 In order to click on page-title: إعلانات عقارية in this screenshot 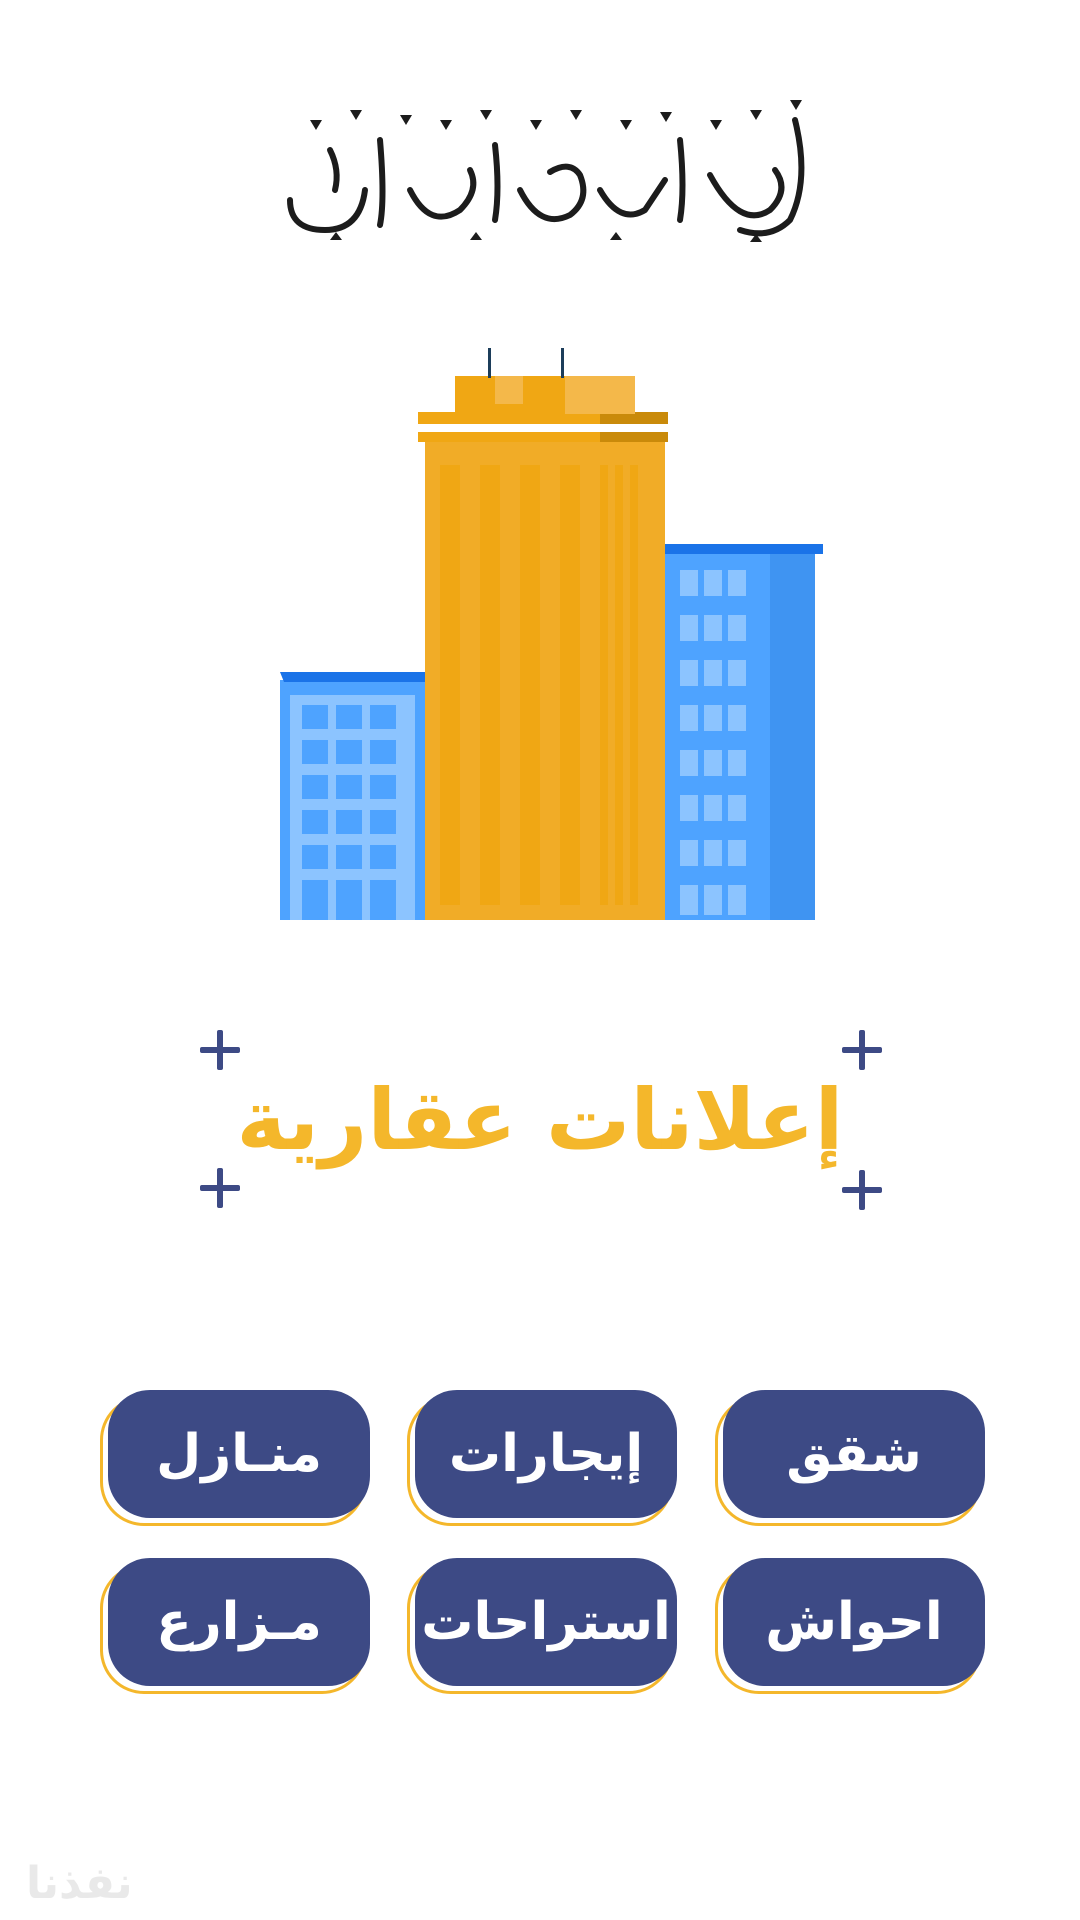, I will do `click(540, 1120)`.